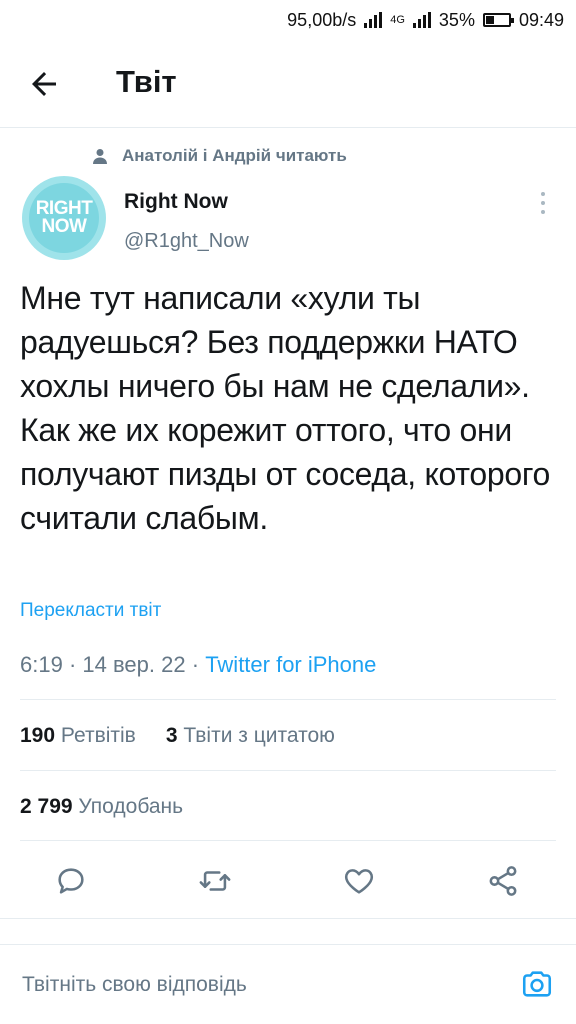  I want to click on quotes-count: 3, so click(171, 735).